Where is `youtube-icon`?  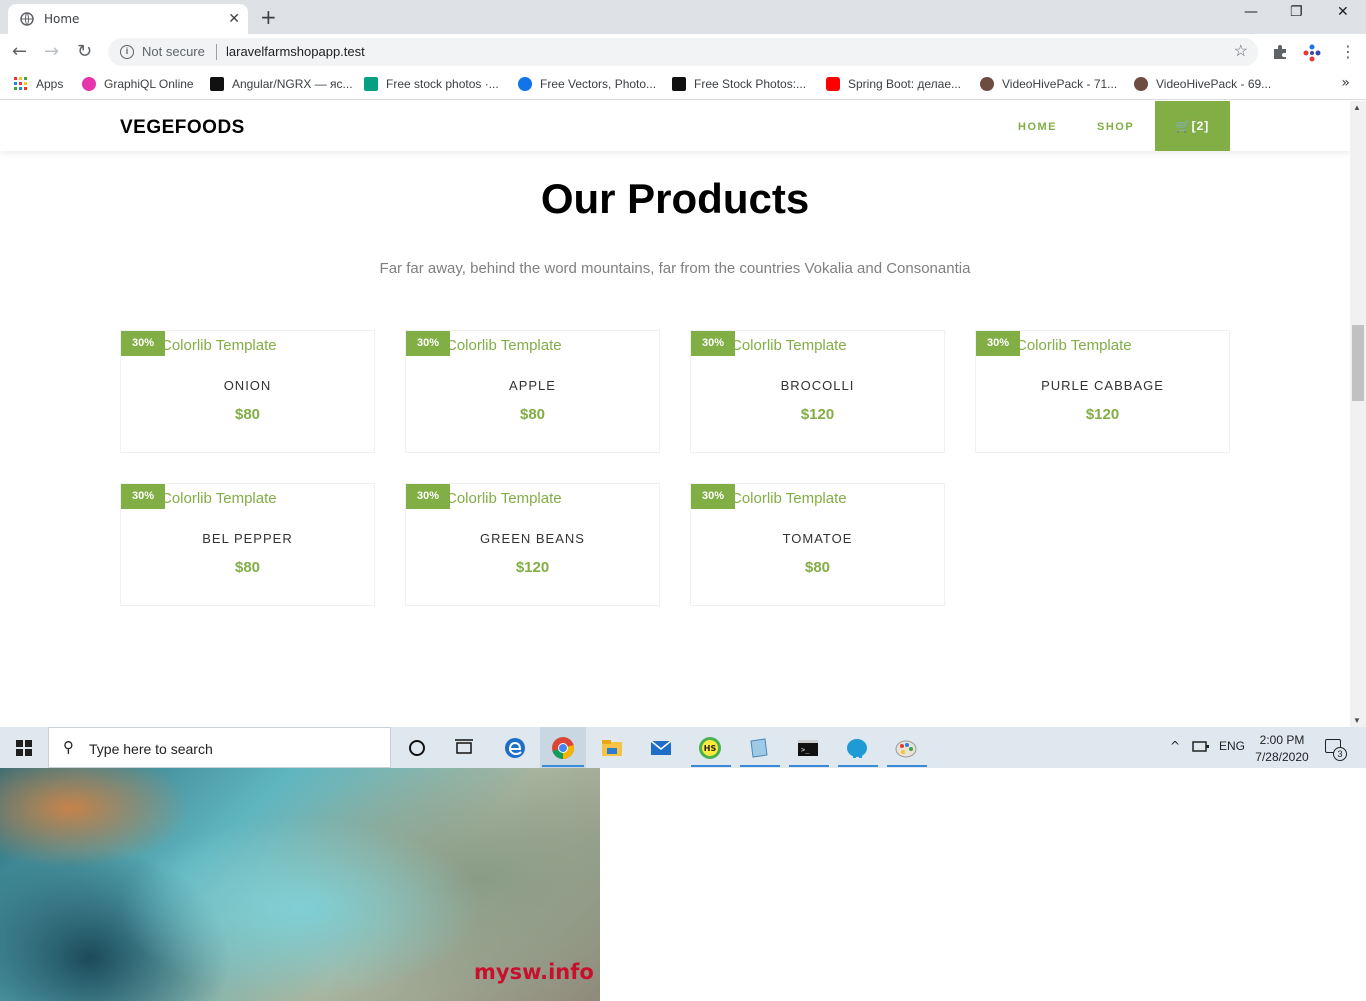
youtube-icon is located at coordinates (833, 84).